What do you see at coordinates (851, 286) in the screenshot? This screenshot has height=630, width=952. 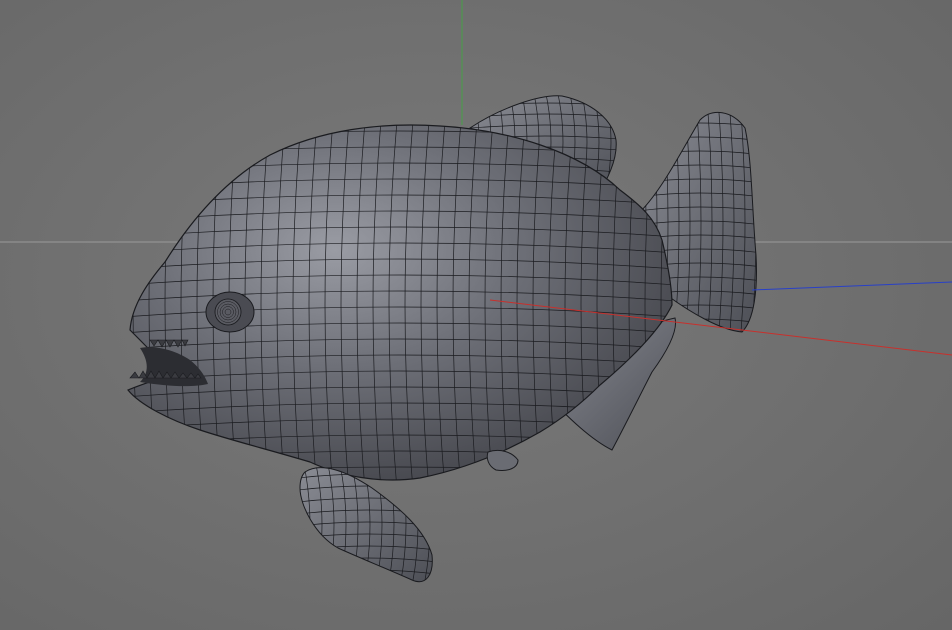 I see `z-axis-line` at bounding box center [851, 286].